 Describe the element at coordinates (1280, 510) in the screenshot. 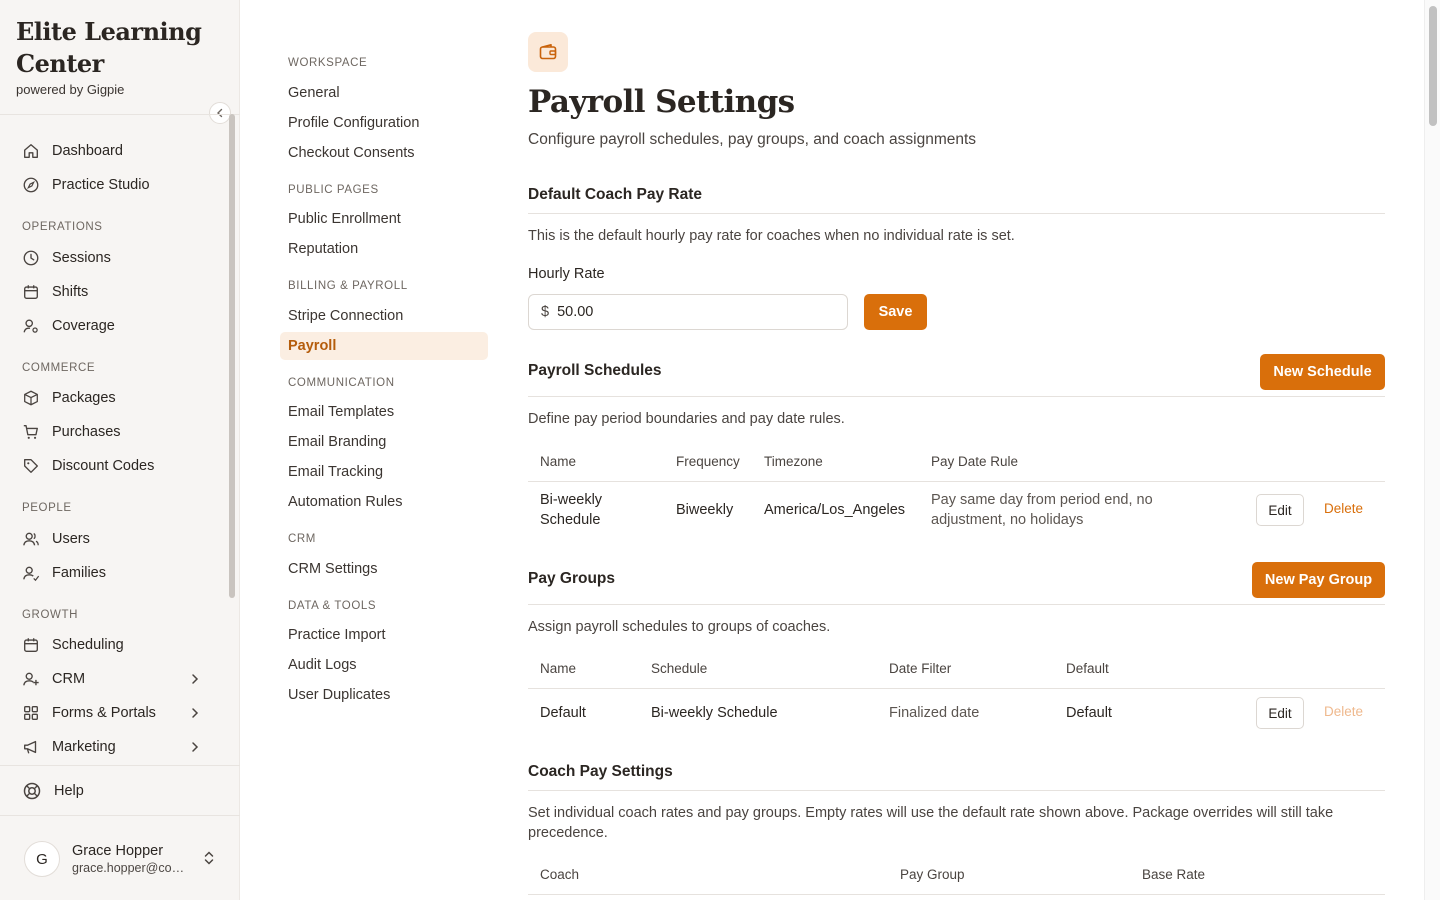

I see `edit-schedule-button: Edit` at that location.